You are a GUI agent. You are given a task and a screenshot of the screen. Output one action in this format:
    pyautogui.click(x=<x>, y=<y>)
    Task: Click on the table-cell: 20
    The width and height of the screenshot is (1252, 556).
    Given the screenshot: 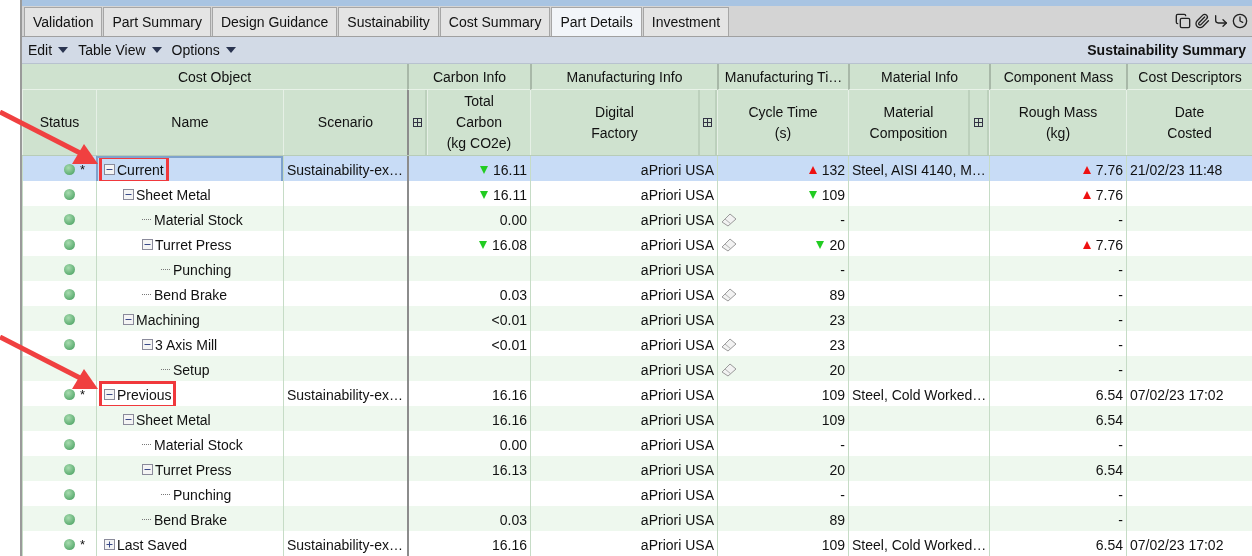 What is the action you would take?
    pyautogui.click(x=837, y=369)
    